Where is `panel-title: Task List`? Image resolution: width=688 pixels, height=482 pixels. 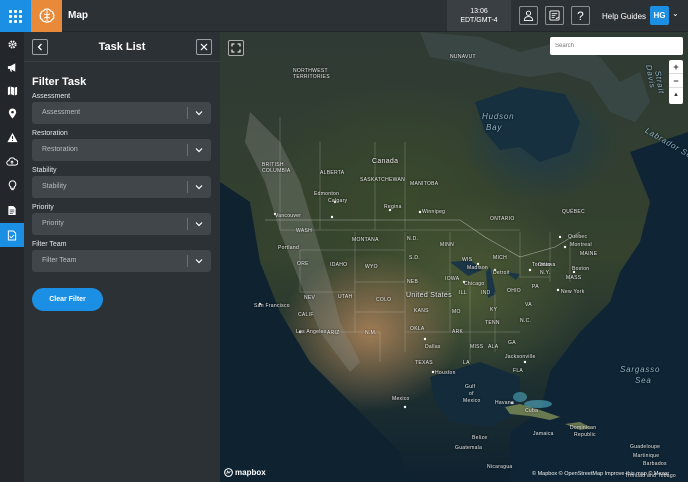
panel-title: Task List is located at coordinates (122, 47).